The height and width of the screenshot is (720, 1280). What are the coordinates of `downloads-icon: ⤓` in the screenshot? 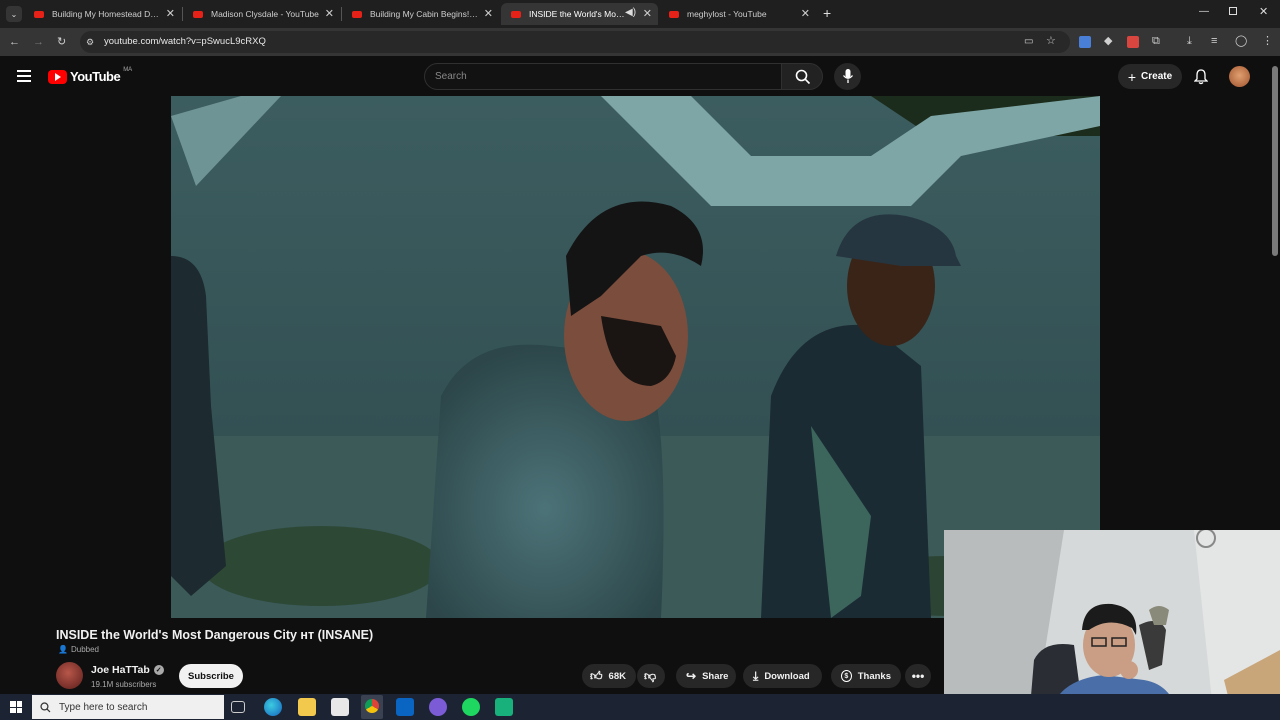 It's located at (1189, 41).